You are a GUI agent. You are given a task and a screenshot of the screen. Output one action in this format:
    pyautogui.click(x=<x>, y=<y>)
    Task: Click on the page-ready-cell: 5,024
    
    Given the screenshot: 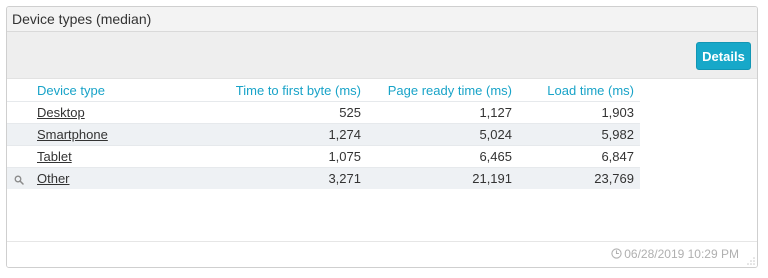 What is the action you would take?
    pyautogui.click(x=442, y=134)
    